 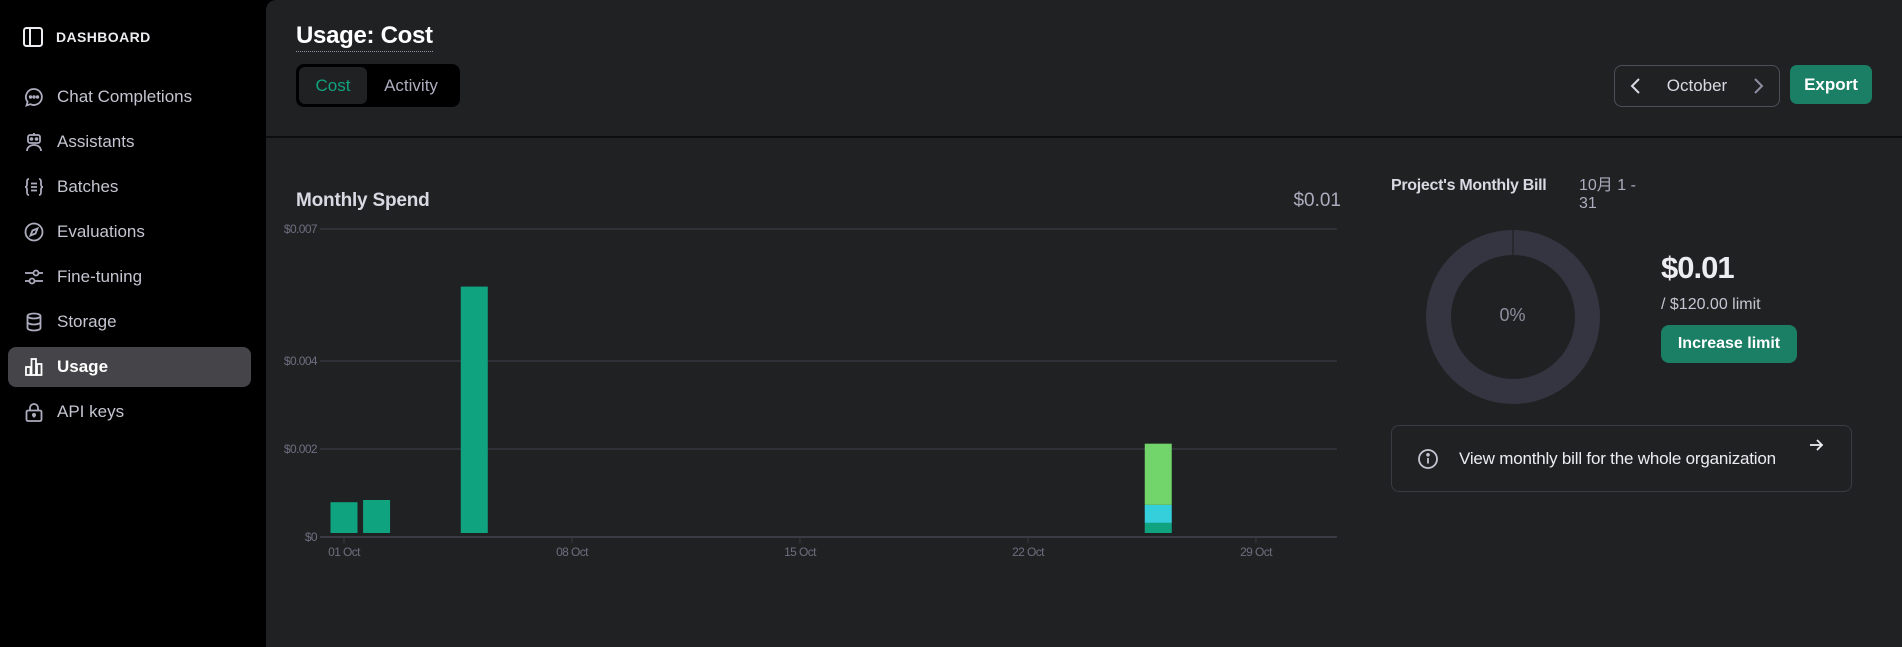 What do you see at coordinates (1758, 86) in the screenshot?
I see `chevron-right-icon` at bounding box center [1758, 86].